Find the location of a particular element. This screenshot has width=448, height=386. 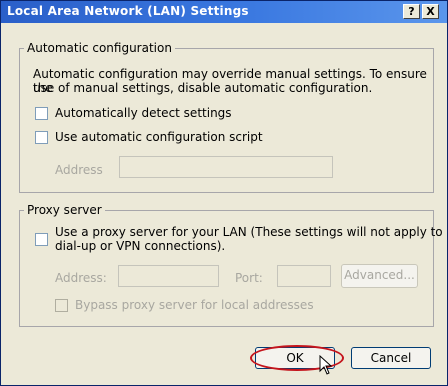

auto-config-script-label: Use automatic configuration script is located at coordinates (159, 137).